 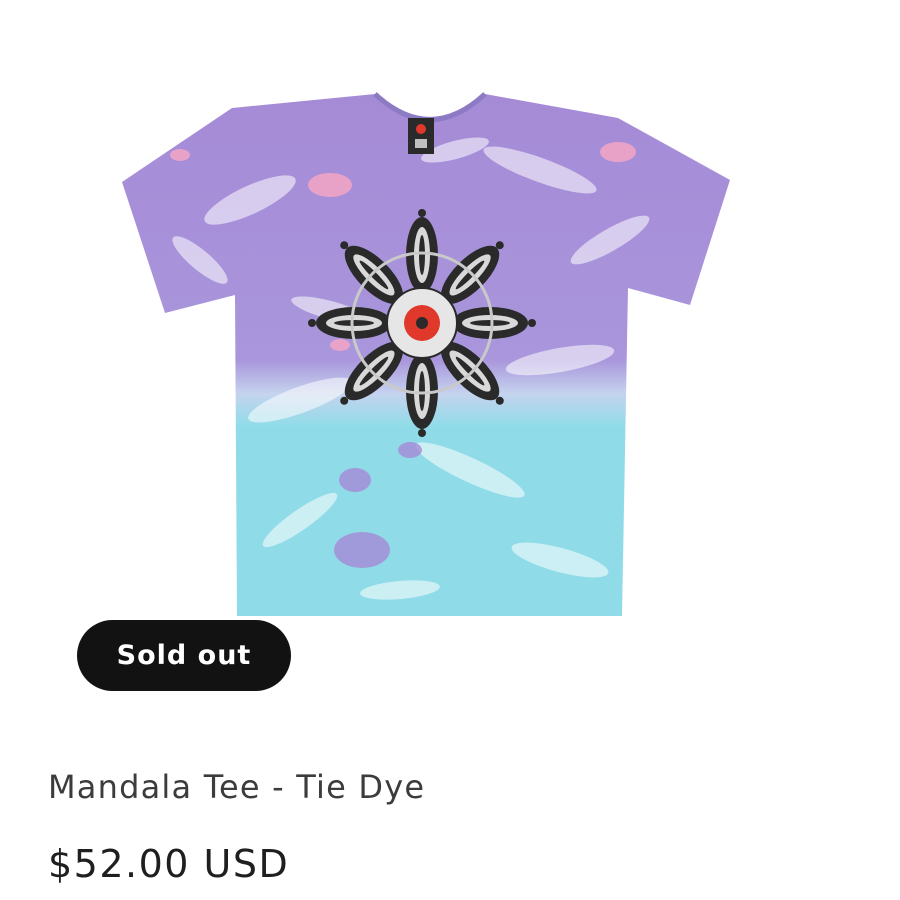 What do you see at coordinates (184, 655) in the screenshot?
I see `sold-out-badge: Sold out` at bounding box center [184, 655].